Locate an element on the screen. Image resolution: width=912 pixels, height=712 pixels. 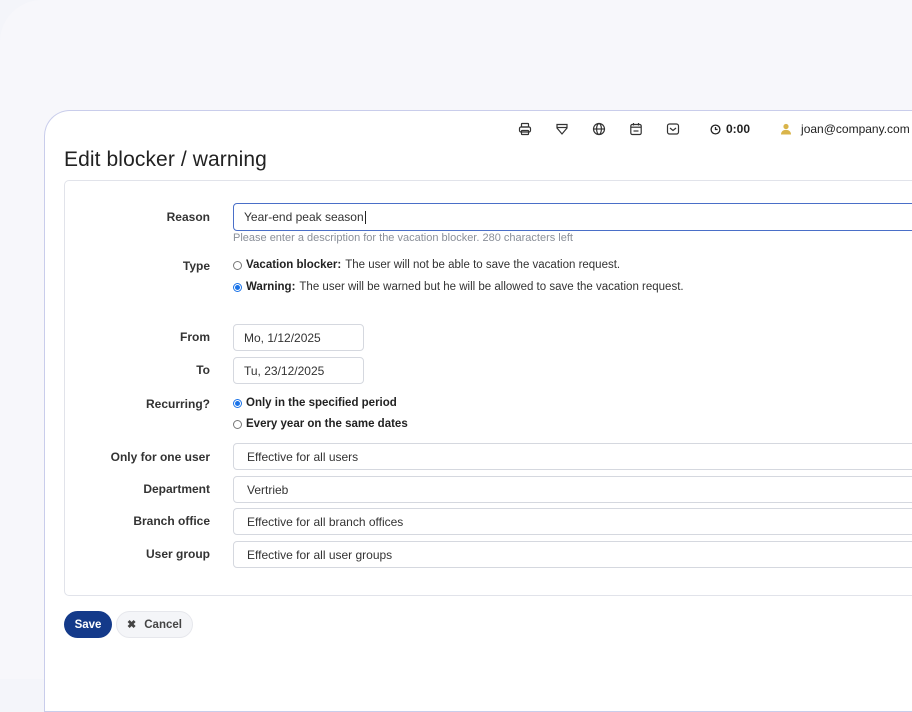
from-date-value: Mo, 1/12/2025 is located at coordinates (282, 337).